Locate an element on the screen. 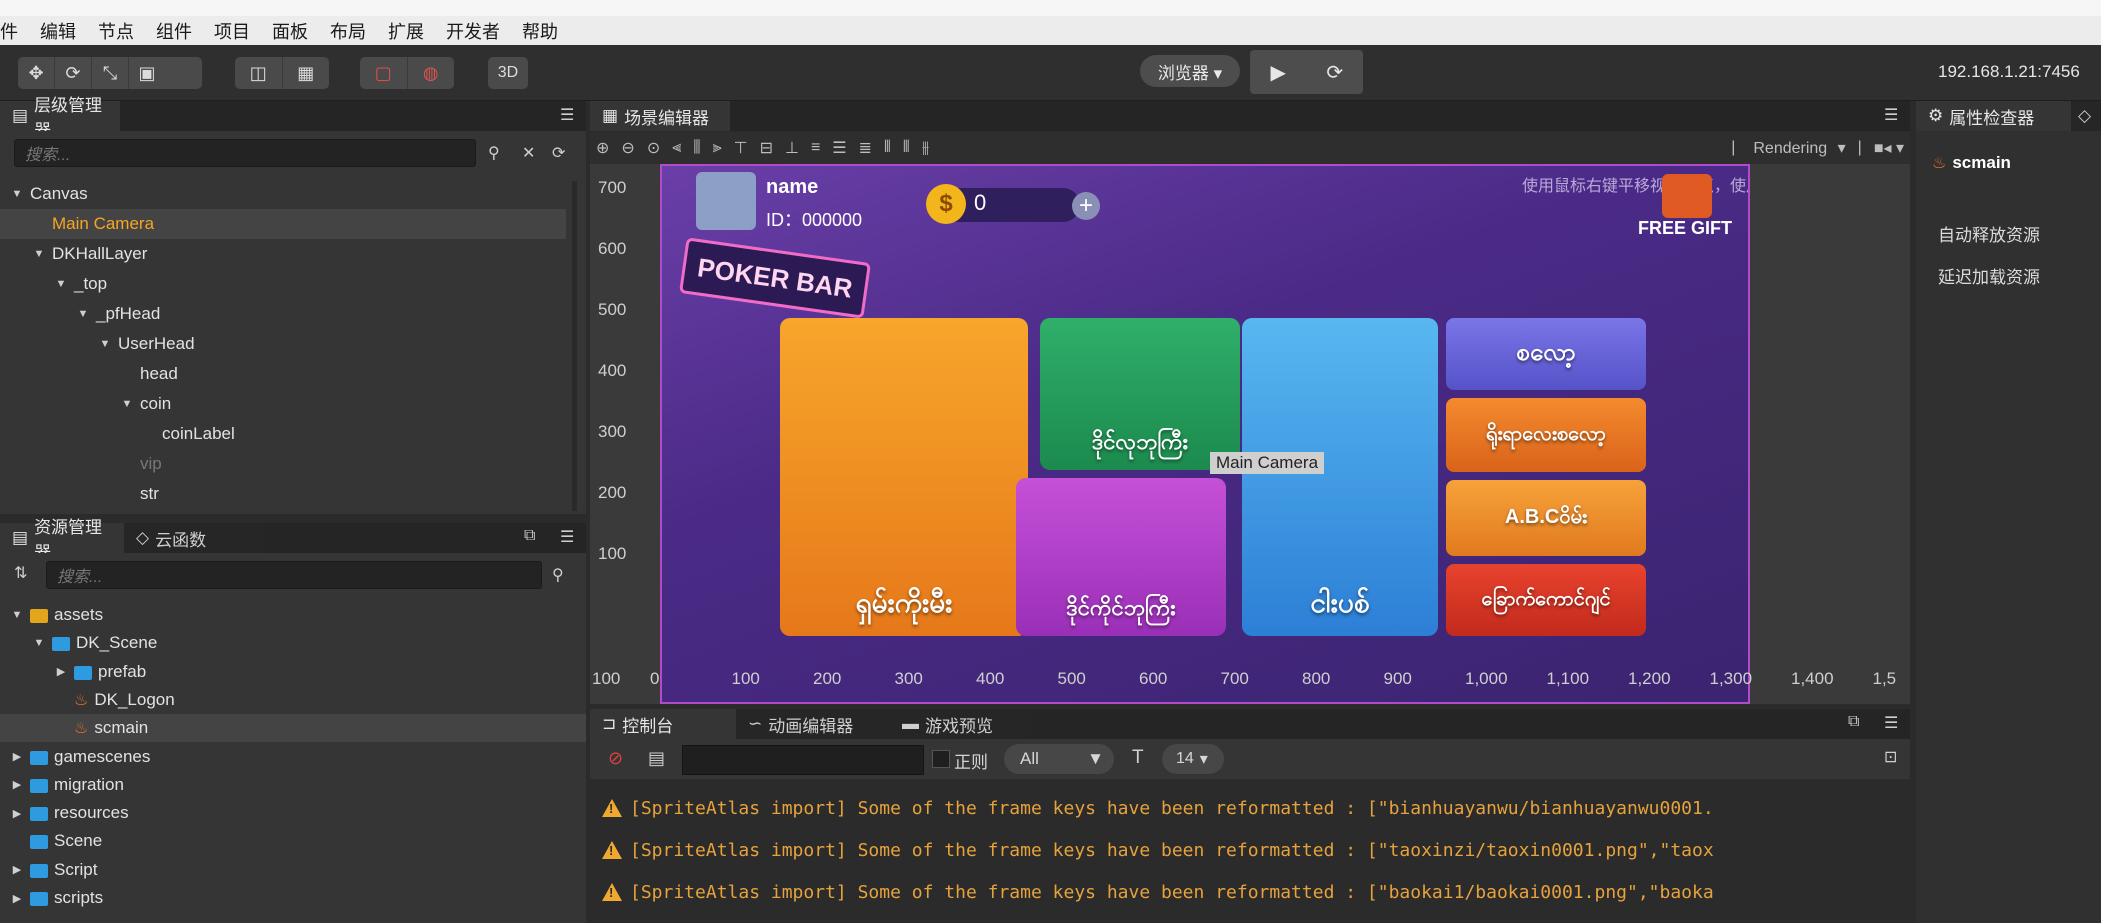 This screenshot has width=2101, height=923. asset-item: ▼ DK_Scene is located at coordinates (293, 643).